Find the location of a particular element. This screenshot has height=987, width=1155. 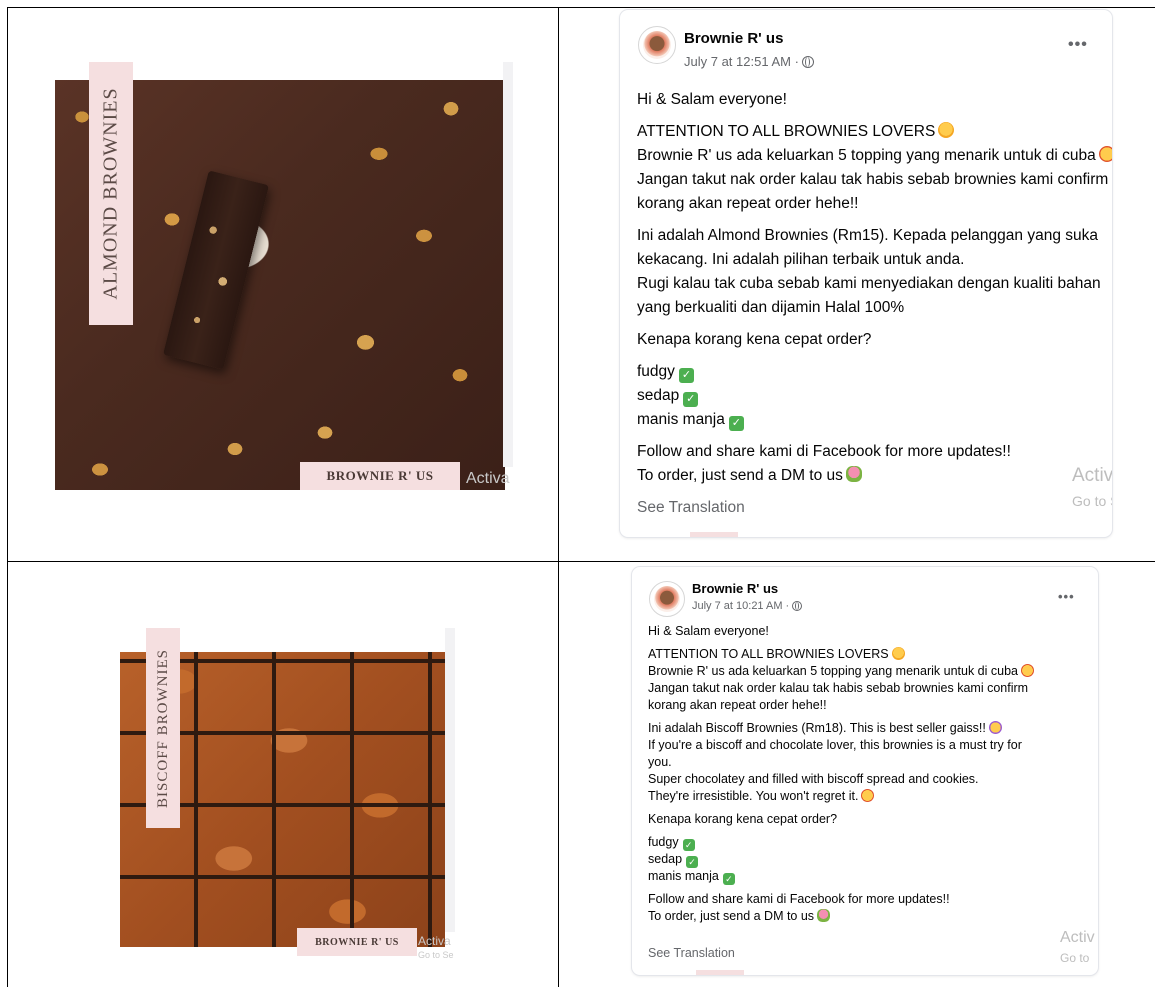

almond-title-text: ALMOND BROWNIES is located at coordinates (110, 193).